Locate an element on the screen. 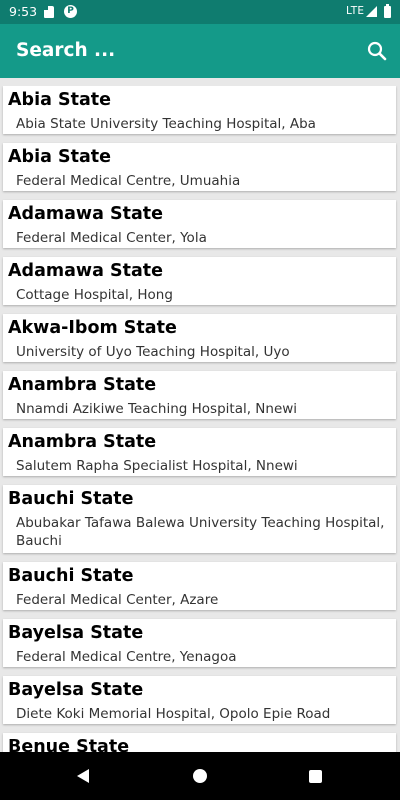  navigation-bar is located at coordinates (200, 776).